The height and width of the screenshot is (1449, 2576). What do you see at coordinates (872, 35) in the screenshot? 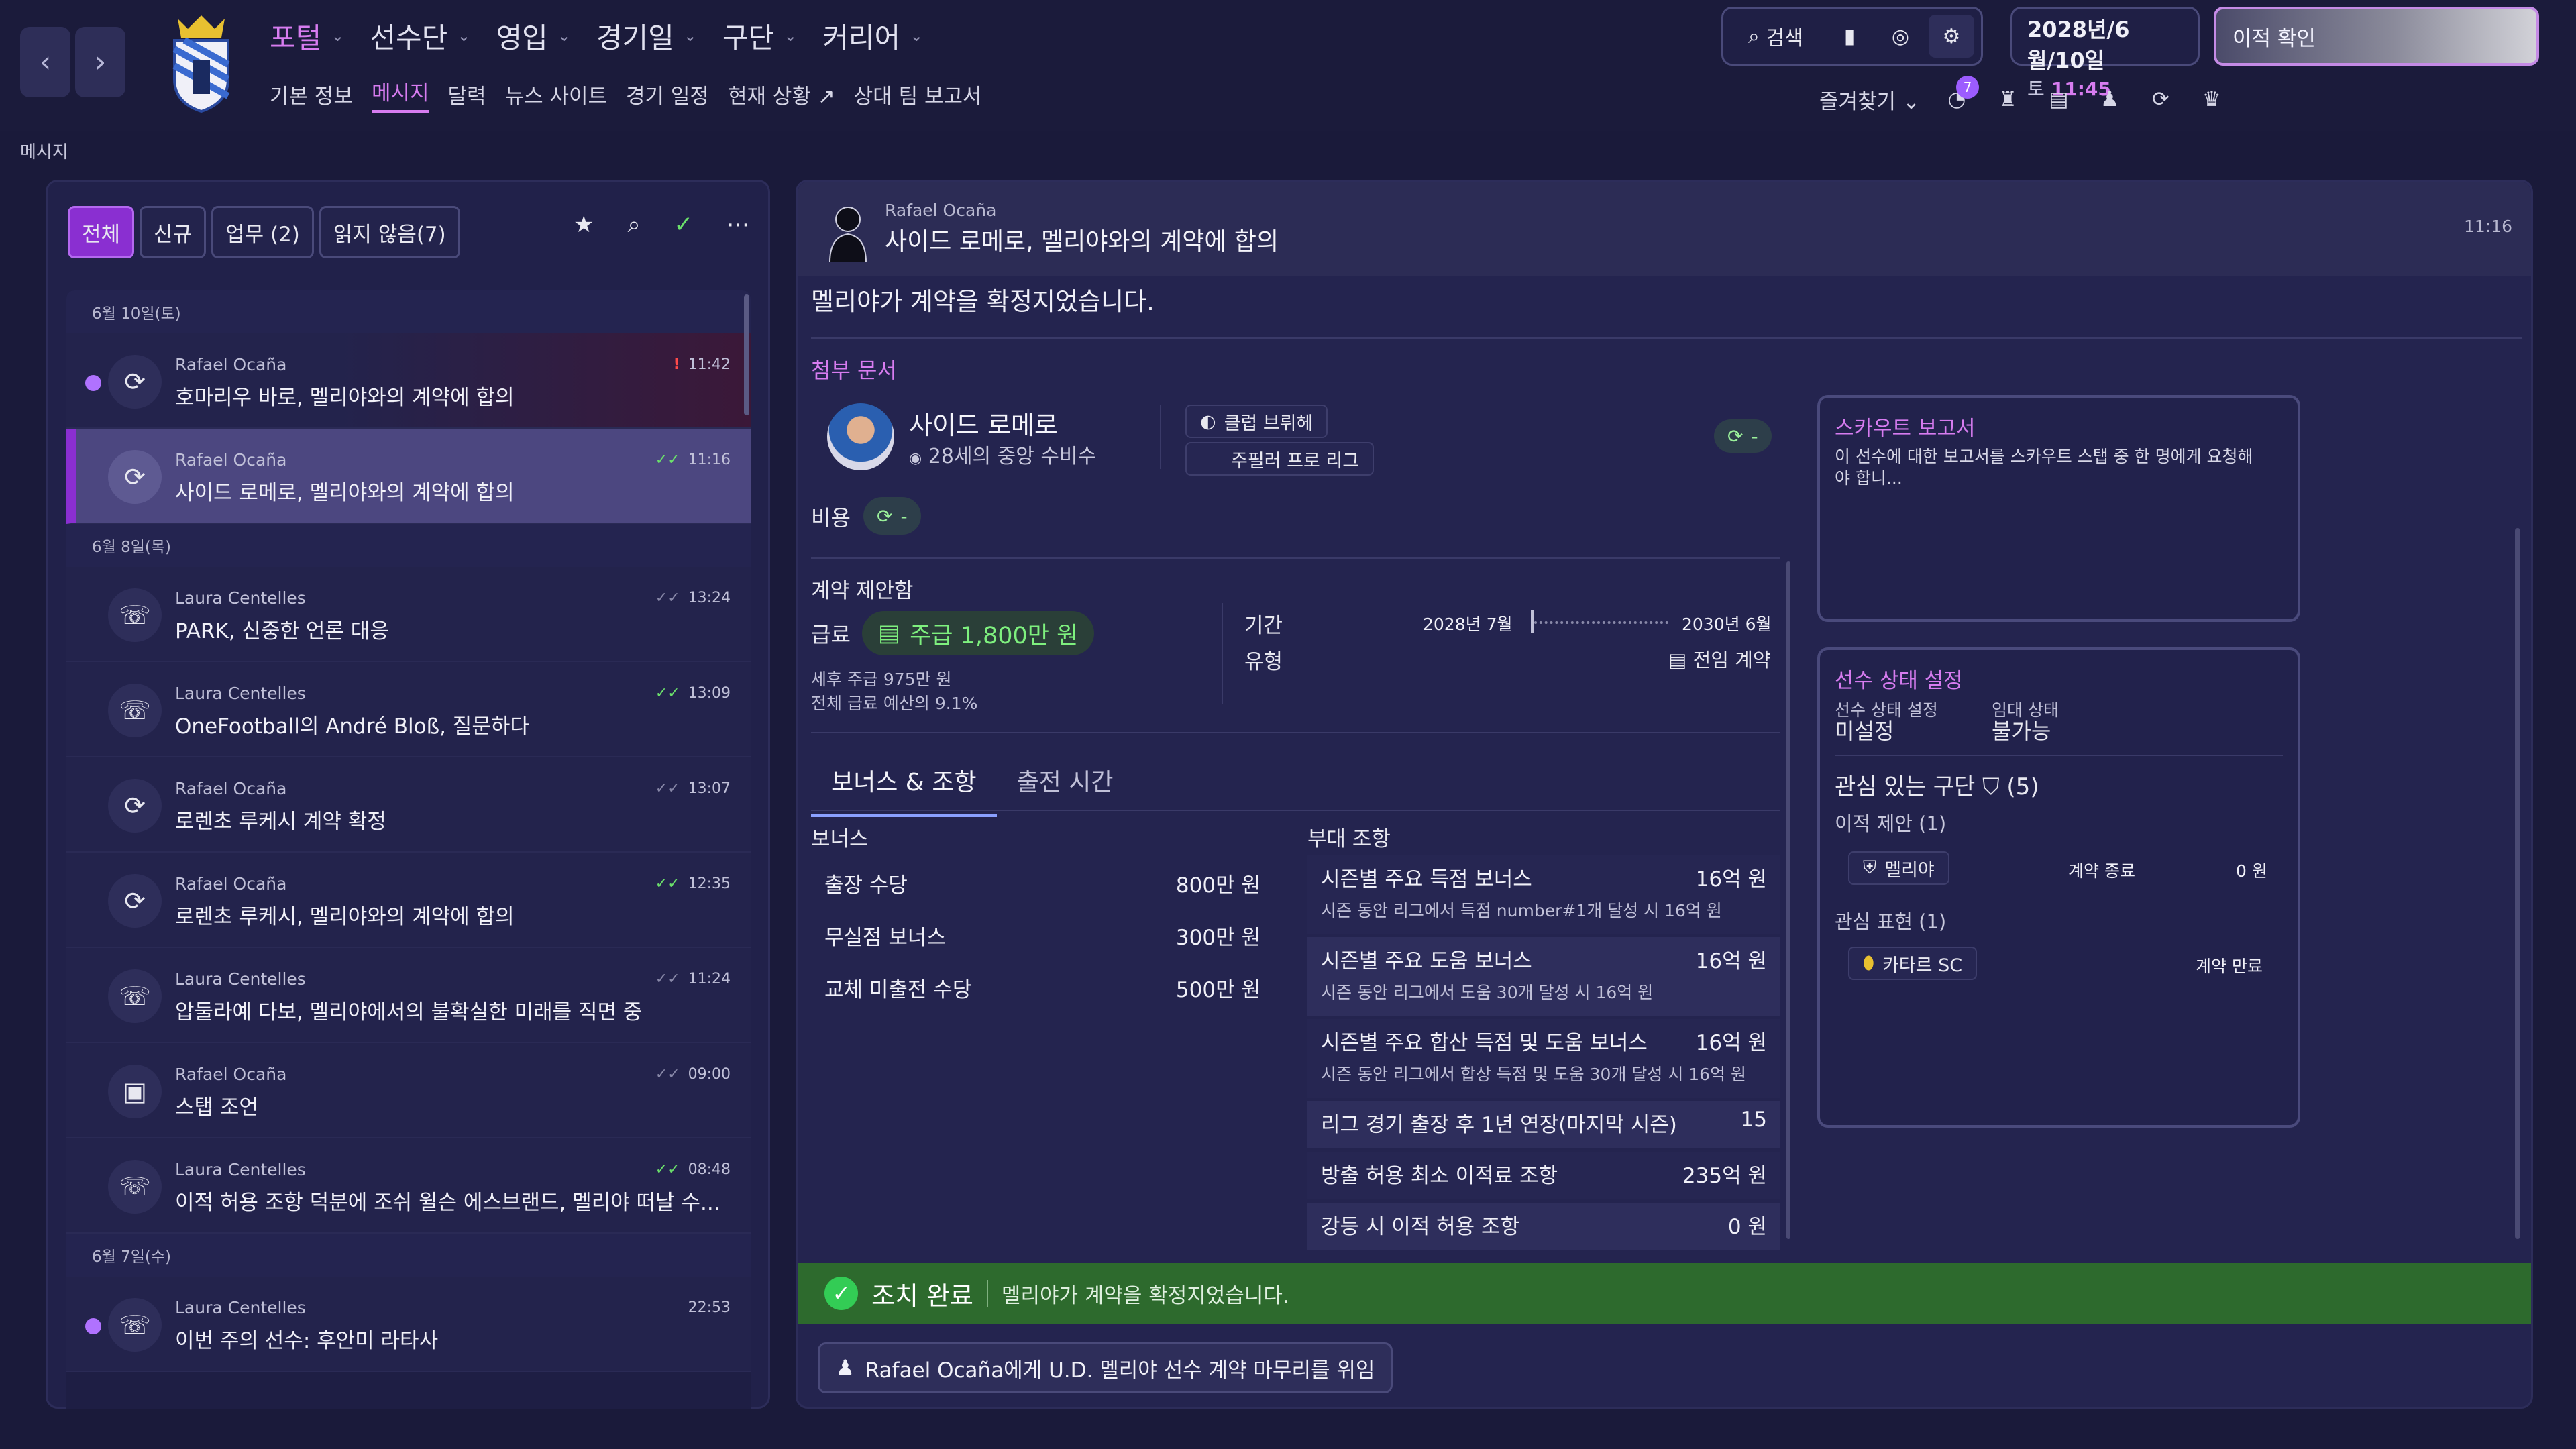
I see `menu-career: 커리어 ⌄` at bounding box center [872, 35].